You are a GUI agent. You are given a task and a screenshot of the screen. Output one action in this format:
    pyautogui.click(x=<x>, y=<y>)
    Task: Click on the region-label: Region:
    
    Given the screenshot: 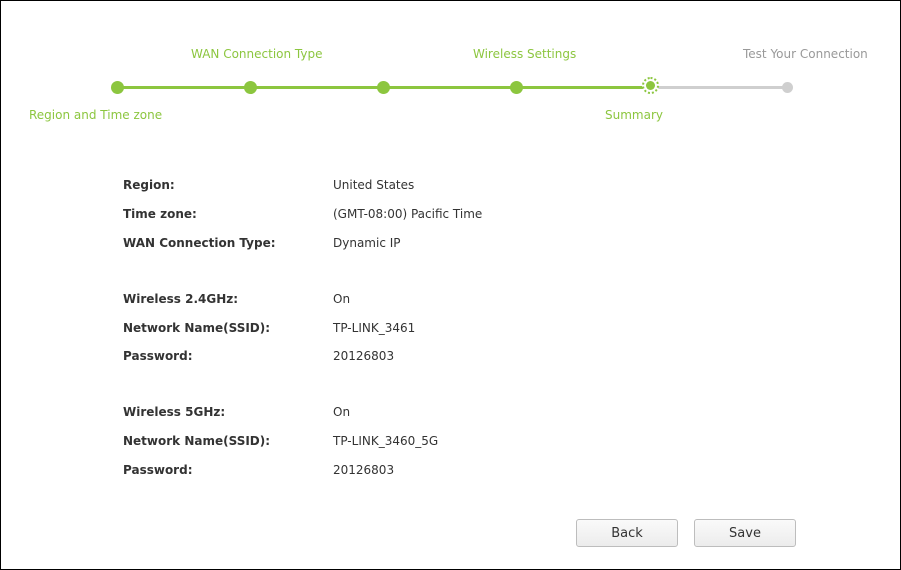 What is the action you would take?
    pyautogui.click(x=149, y=185)
    